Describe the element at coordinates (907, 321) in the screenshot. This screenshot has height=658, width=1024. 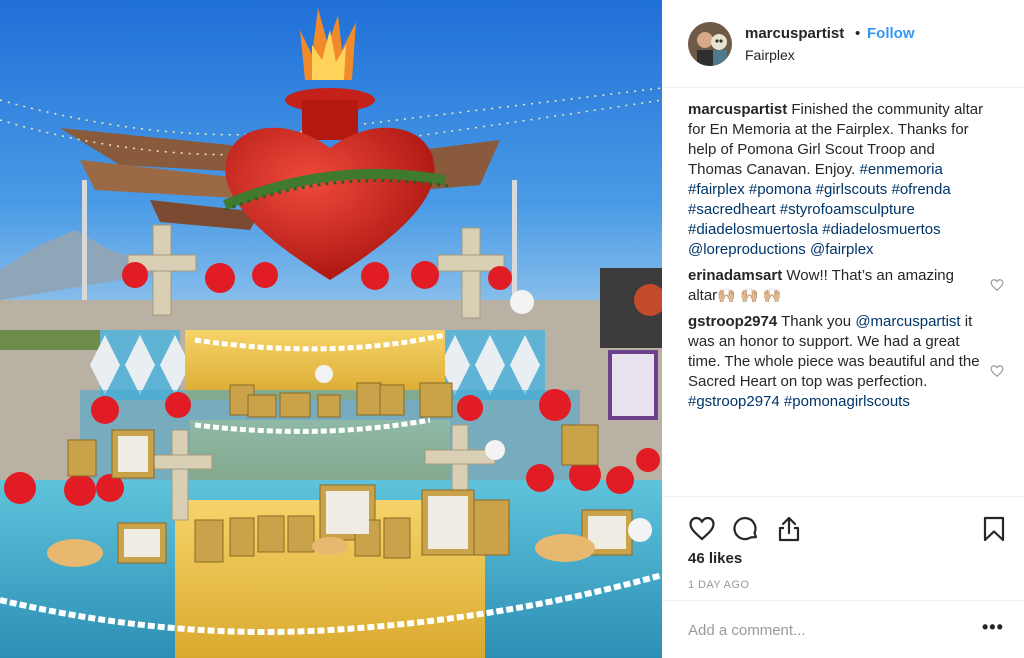
I see `mention-link: @marcuspartist` at that location.